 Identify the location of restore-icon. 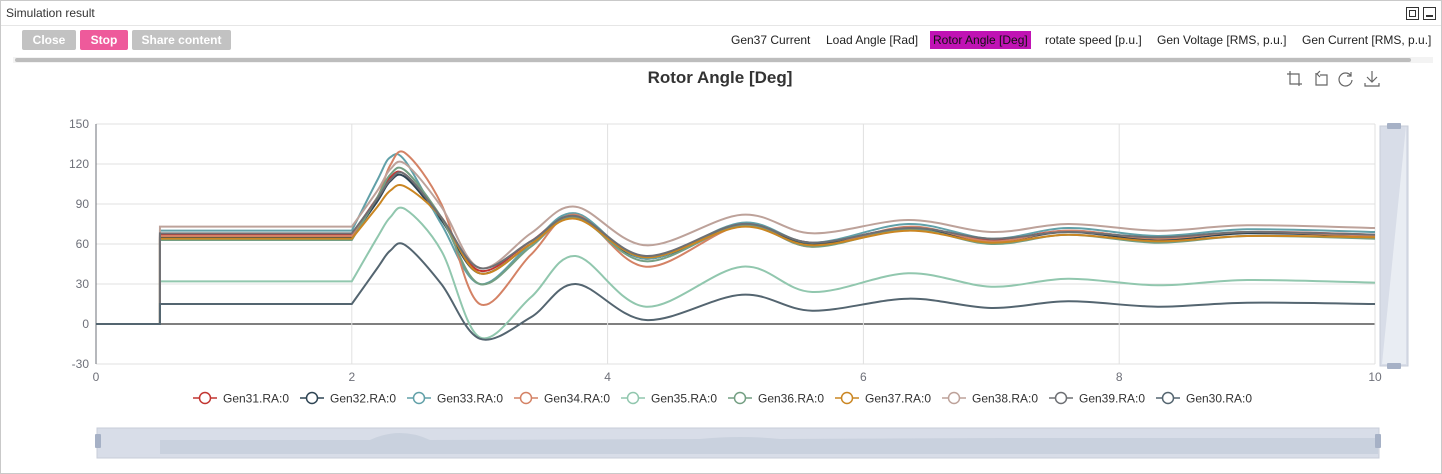
(1345, 79).